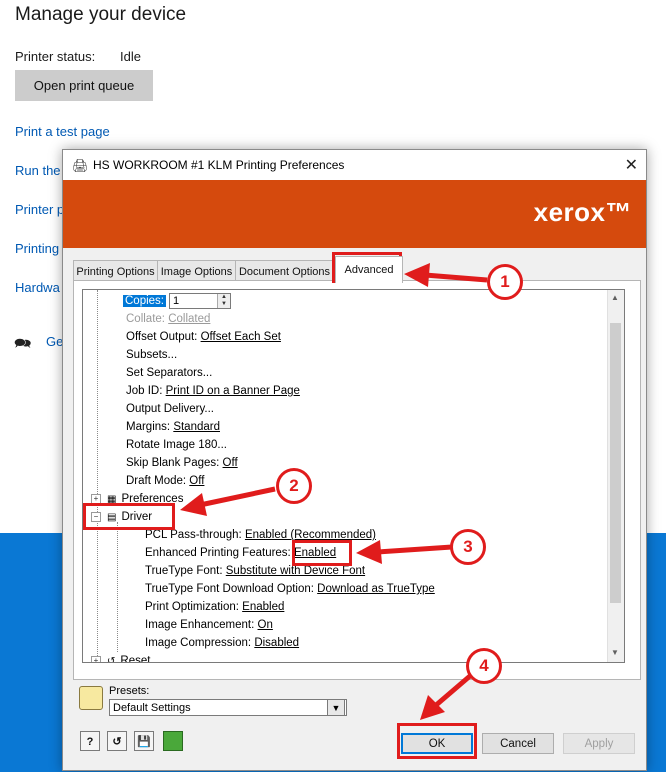 This screenshot has height=772, width=666. I want to click on print-optimization-value: Enabled, so click(263, 607).